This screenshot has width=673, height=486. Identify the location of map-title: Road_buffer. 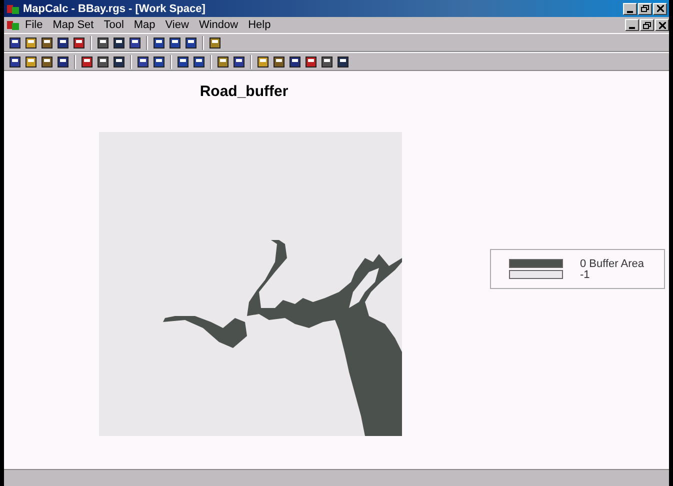
(244, 91).